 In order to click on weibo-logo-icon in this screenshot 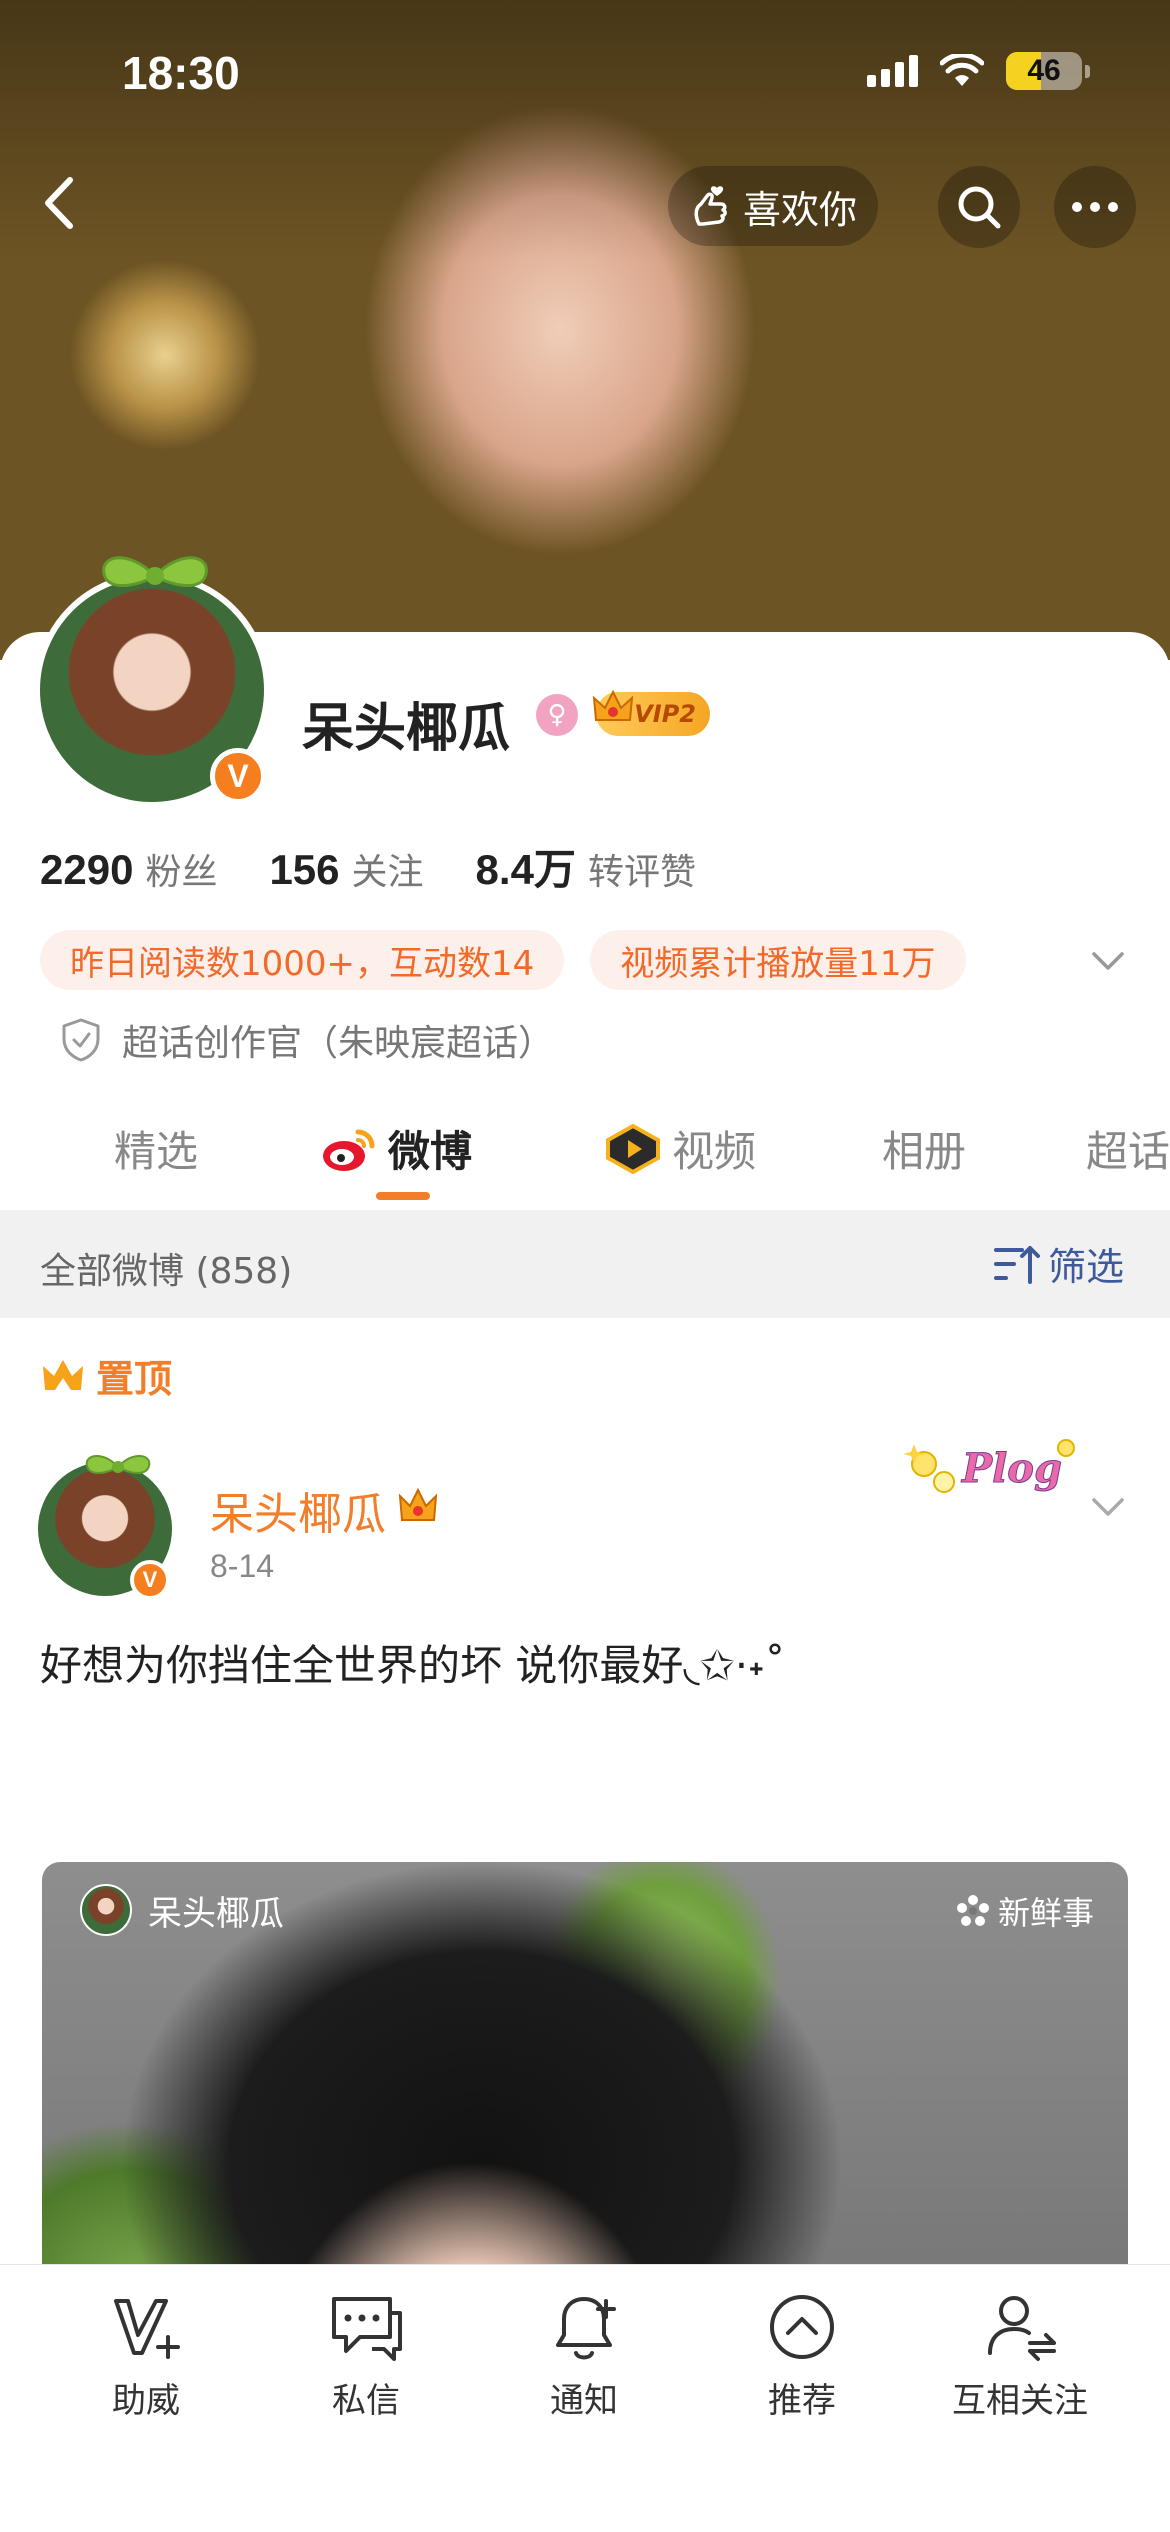, I will do `click(349, 1150)`.